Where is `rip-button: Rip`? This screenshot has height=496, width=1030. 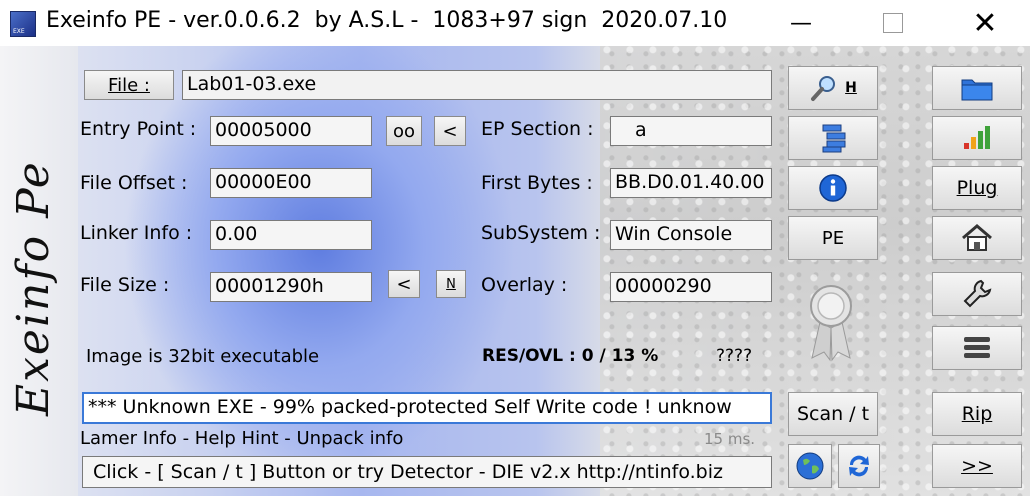
rip-button: Rip is located at coordinates (977, 414).